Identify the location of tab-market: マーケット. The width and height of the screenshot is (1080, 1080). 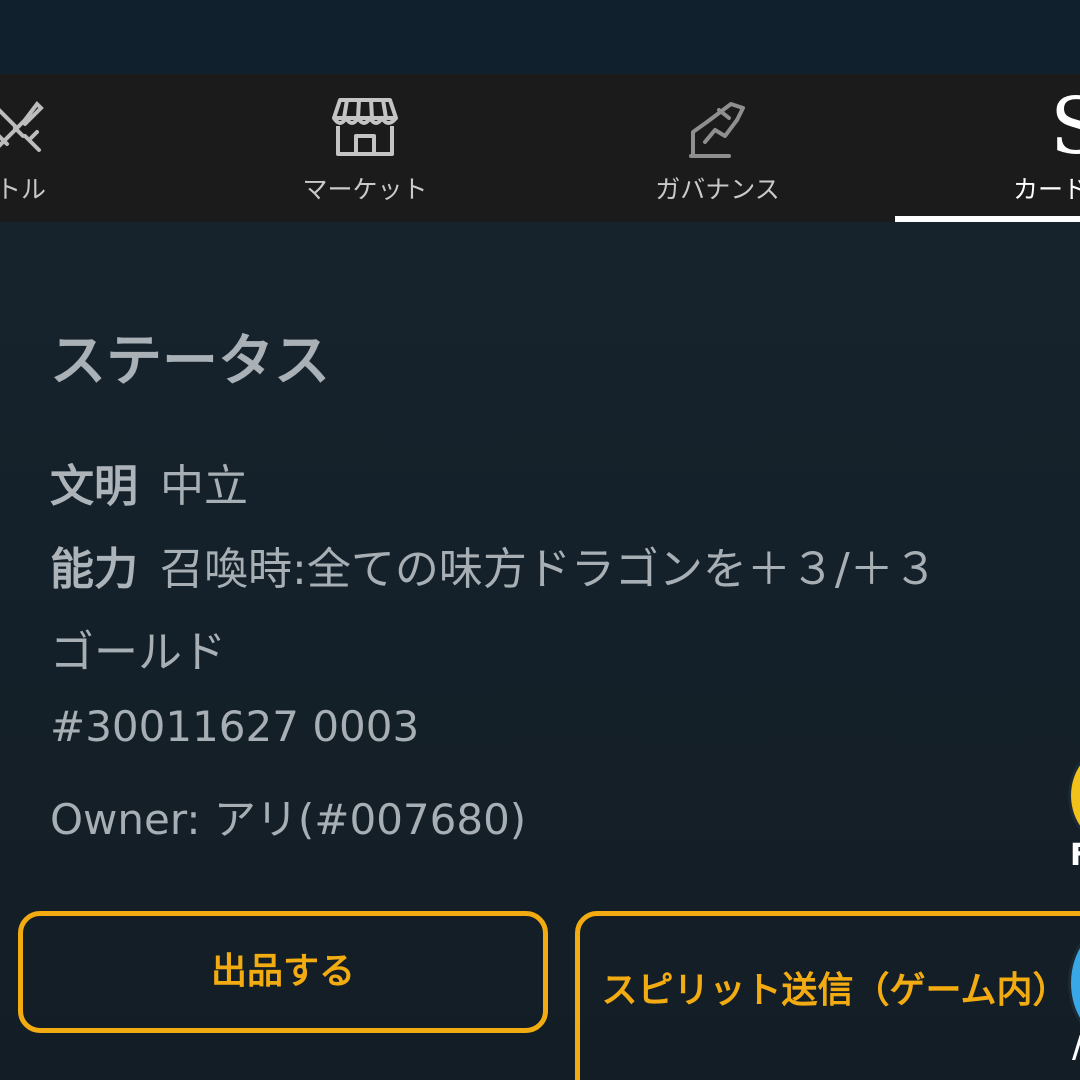
(365, 148).